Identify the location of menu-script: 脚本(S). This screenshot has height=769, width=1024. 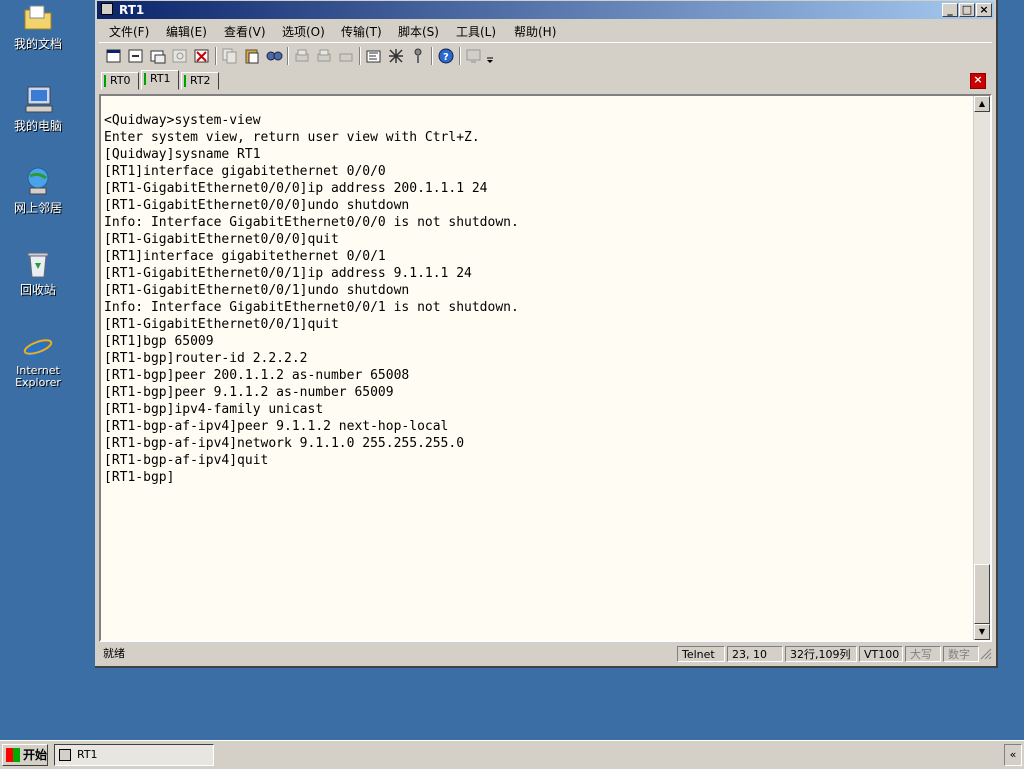
(418, 31).